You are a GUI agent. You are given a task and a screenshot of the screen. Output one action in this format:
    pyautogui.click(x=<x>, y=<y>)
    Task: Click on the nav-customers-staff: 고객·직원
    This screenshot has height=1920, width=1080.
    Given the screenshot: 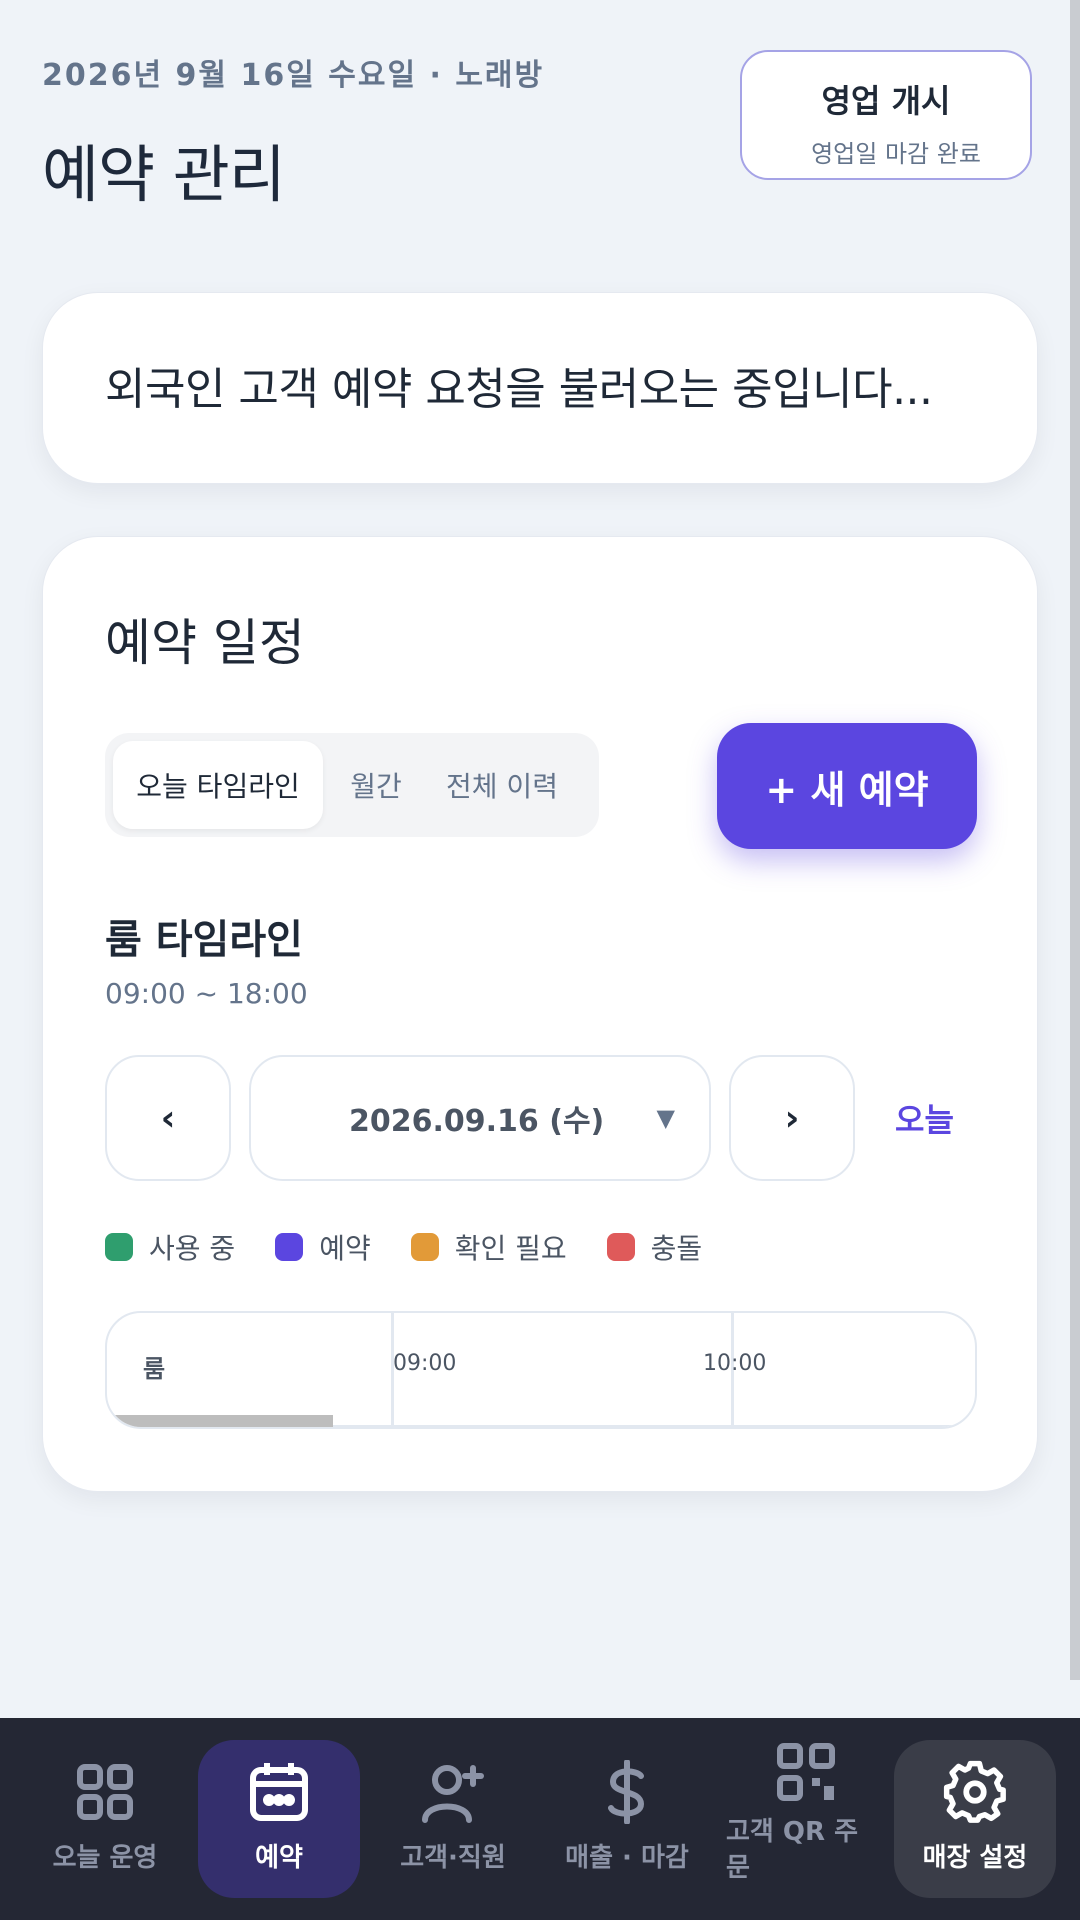 What is the action you would take?
    pyautogui.click(x=453, y=1819)
    